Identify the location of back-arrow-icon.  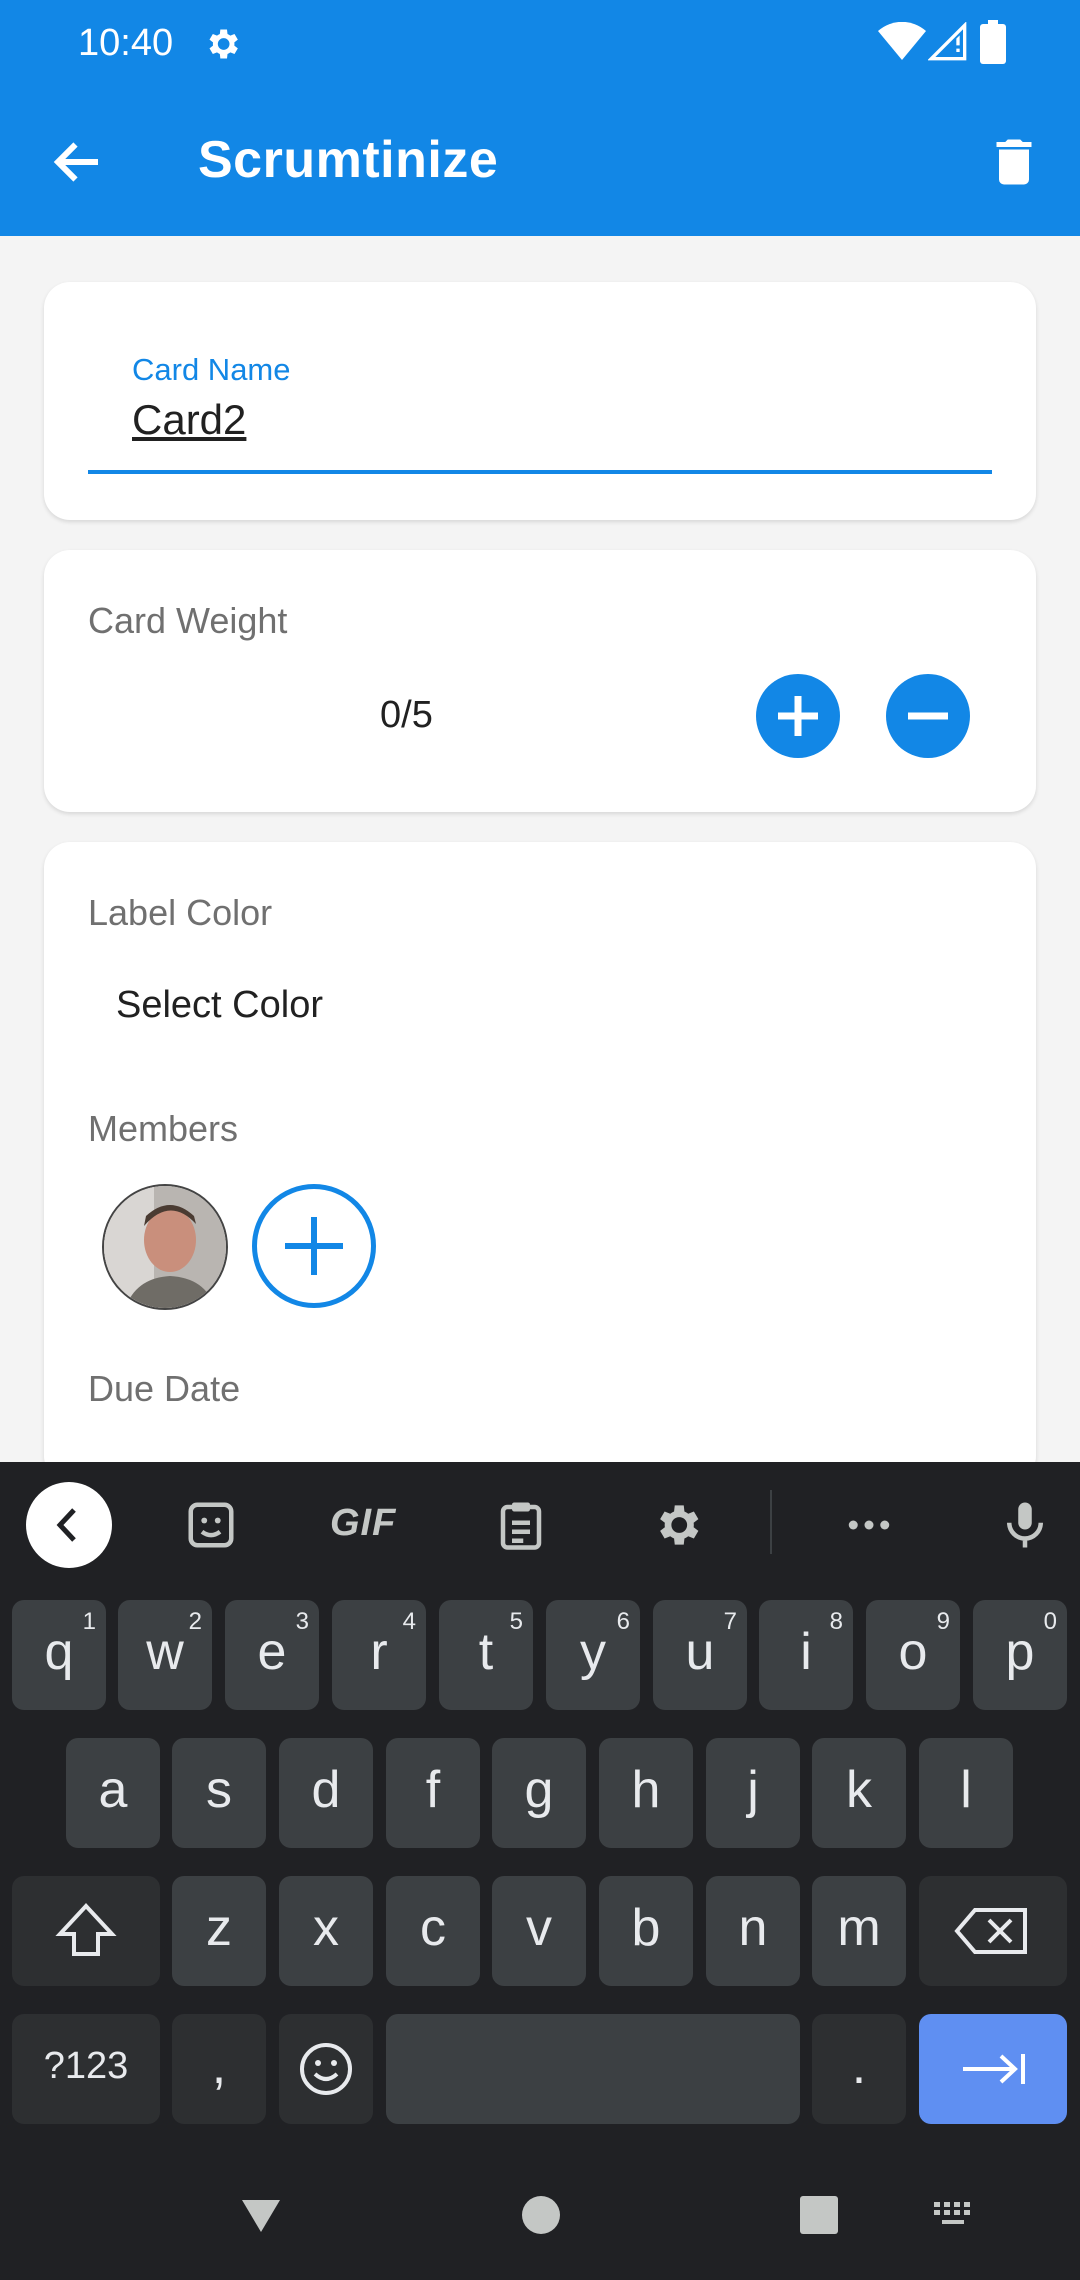
(78, 162).